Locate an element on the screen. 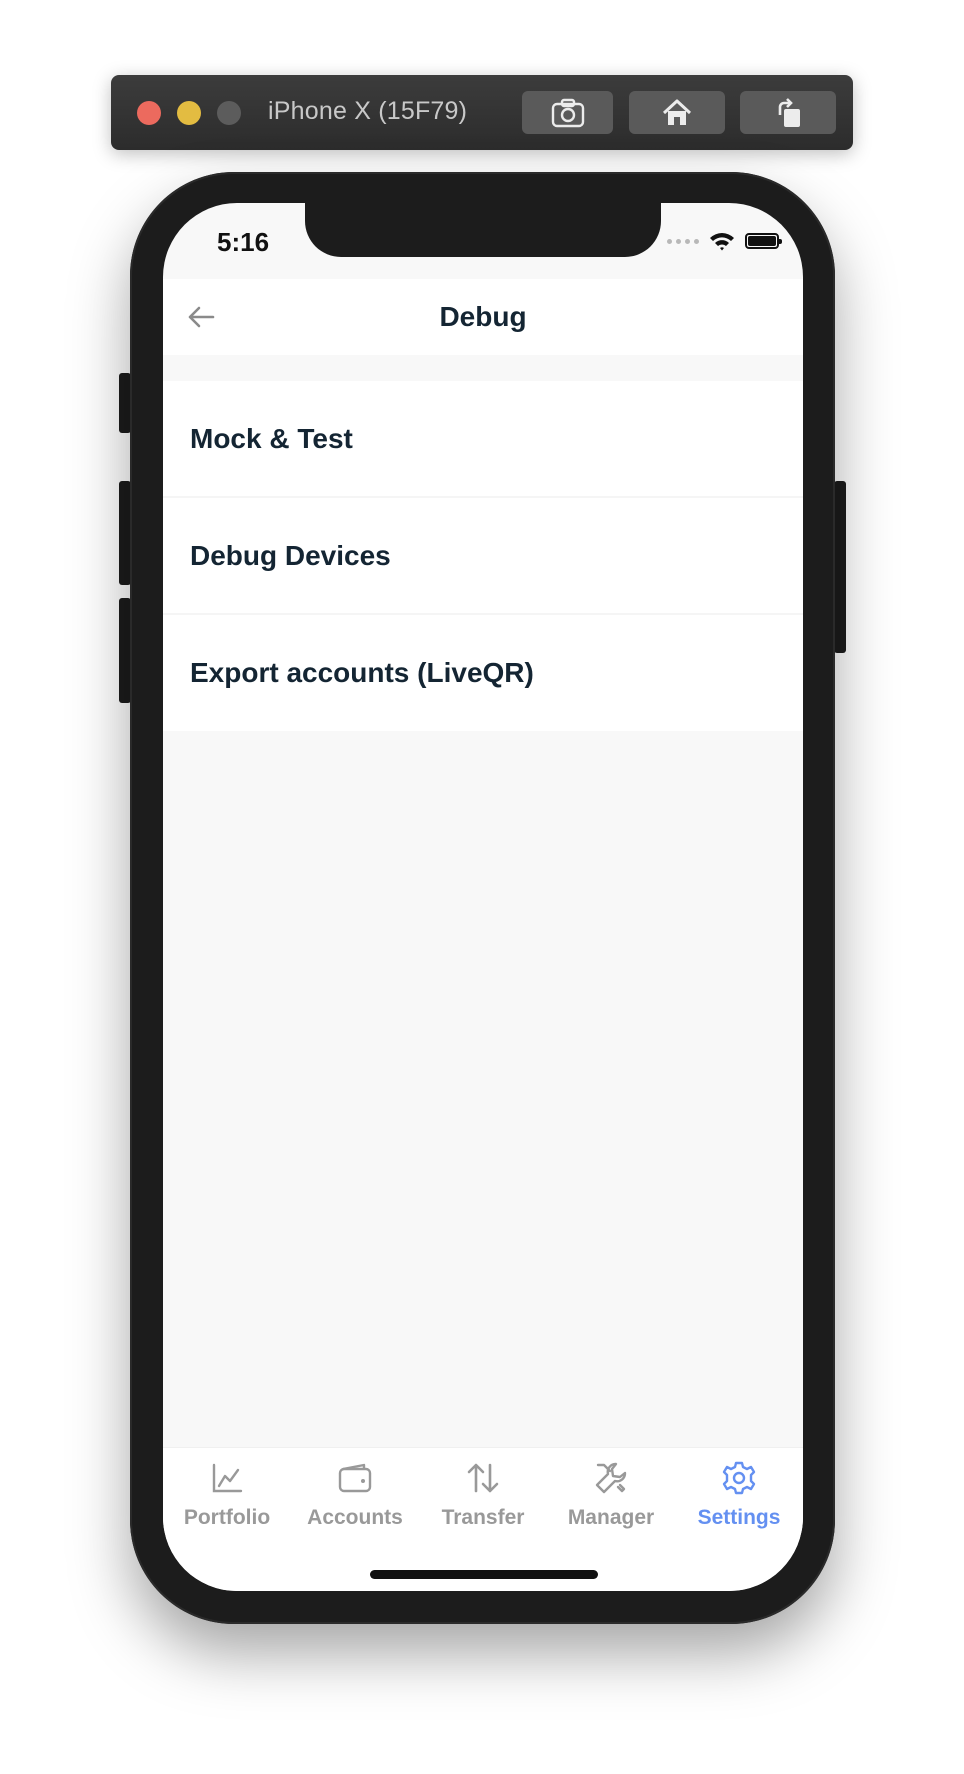 The image size is (964, 1774). power-button is located at coordinates (840, 567).